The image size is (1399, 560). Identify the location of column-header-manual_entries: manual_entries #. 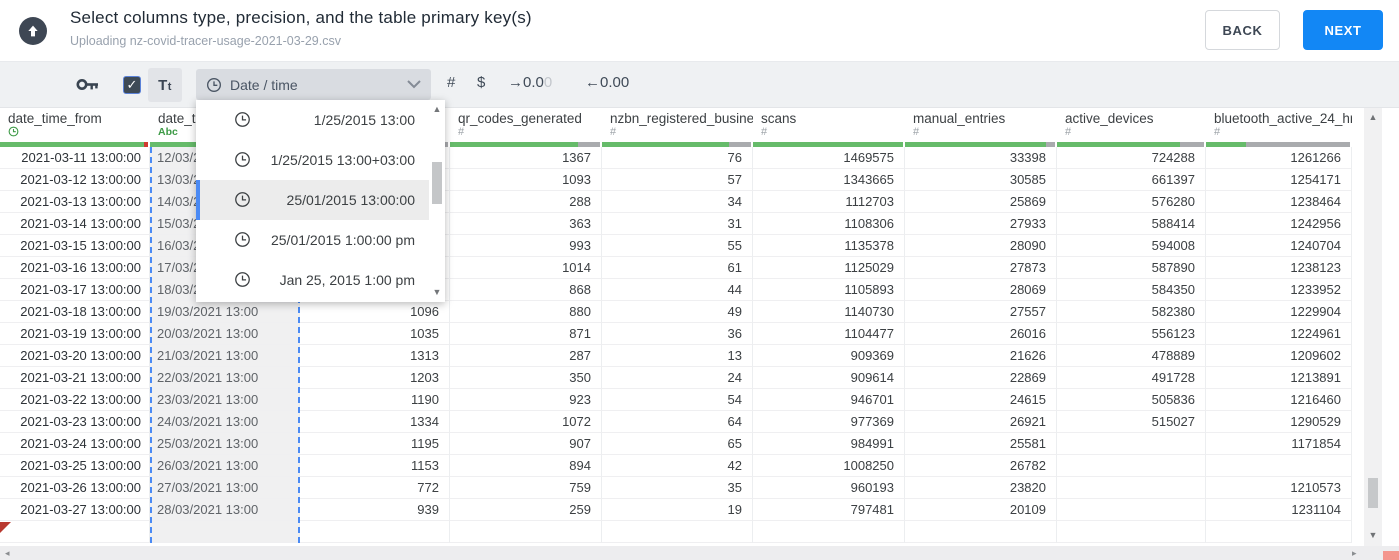
(981, 125).